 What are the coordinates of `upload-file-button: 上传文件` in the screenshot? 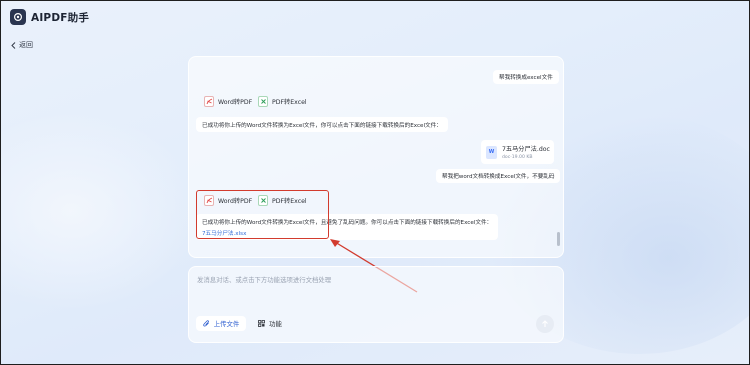 It's located at (221, 323).